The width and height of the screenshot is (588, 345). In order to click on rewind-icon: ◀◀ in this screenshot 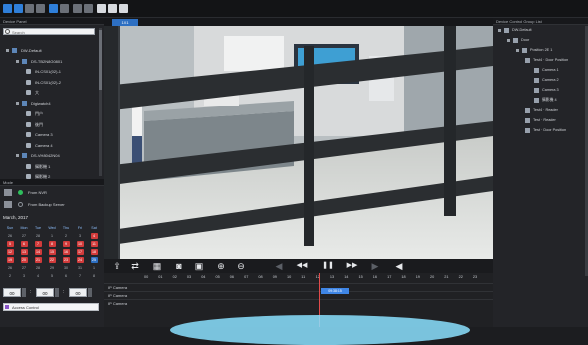, I will do `click(302, 266)`.